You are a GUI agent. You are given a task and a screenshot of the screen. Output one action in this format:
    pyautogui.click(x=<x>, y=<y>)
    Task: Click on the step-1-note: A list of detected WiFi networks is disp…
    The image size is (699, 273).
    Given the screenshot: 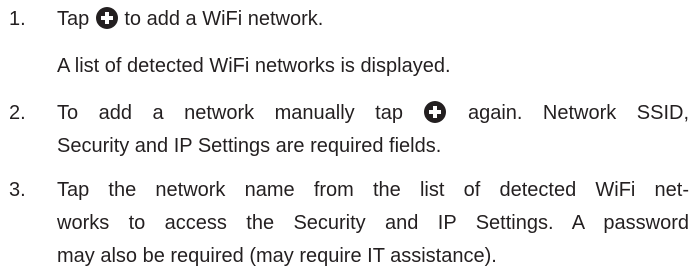 What is the action you would take?
    pyautogui.click(x=349, y=66)
    